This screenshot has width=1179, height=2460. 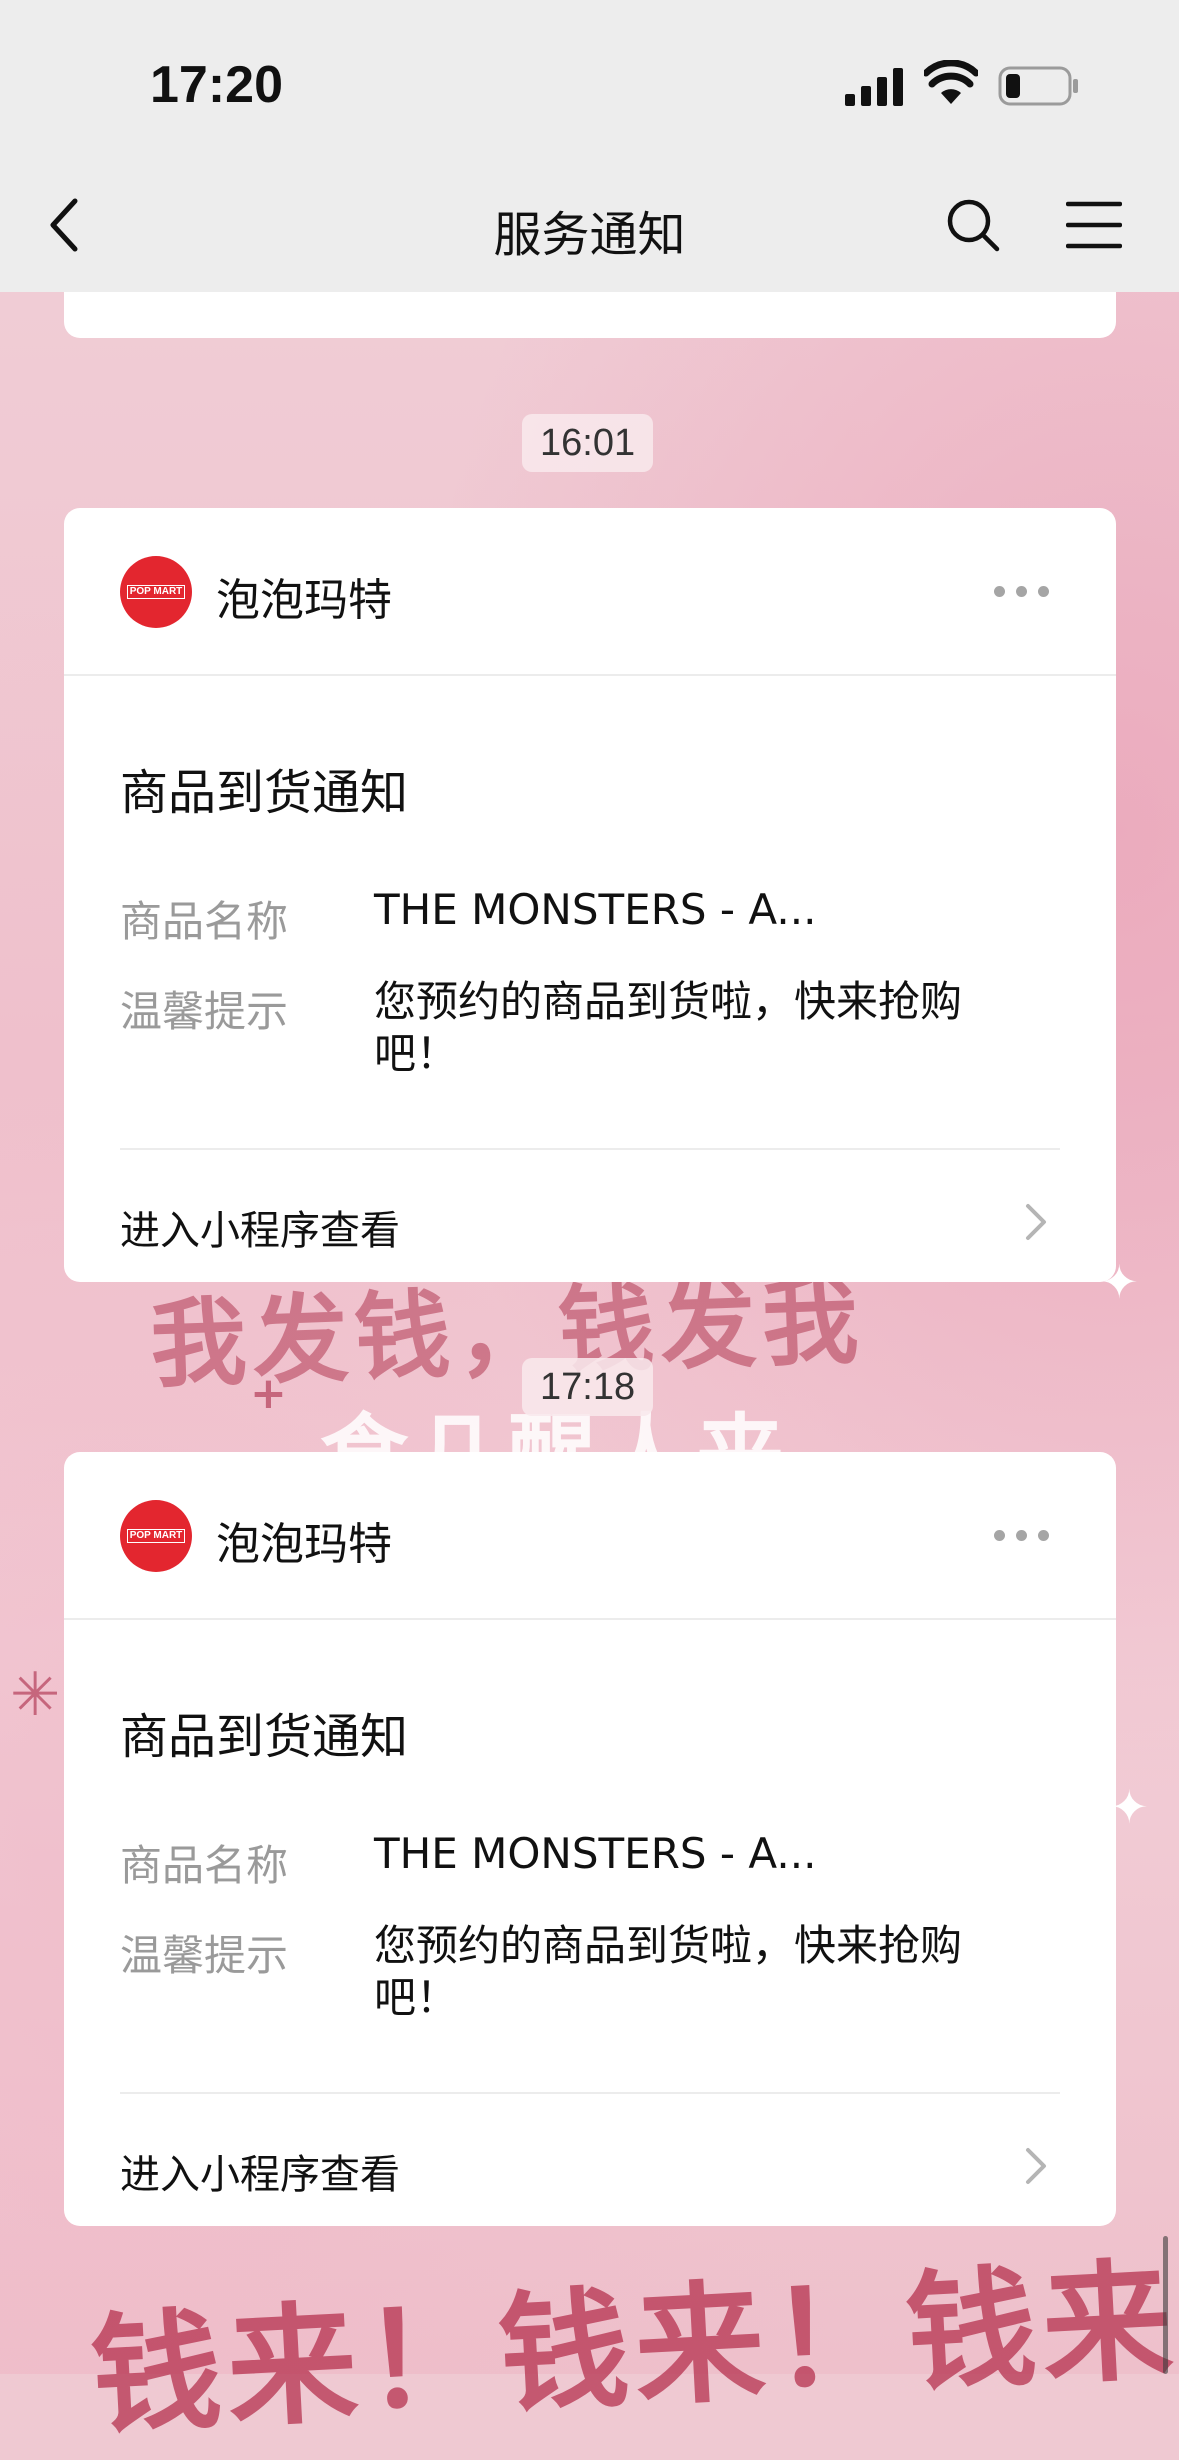 I want to click on signal-icon, so click(x=874, y=87).